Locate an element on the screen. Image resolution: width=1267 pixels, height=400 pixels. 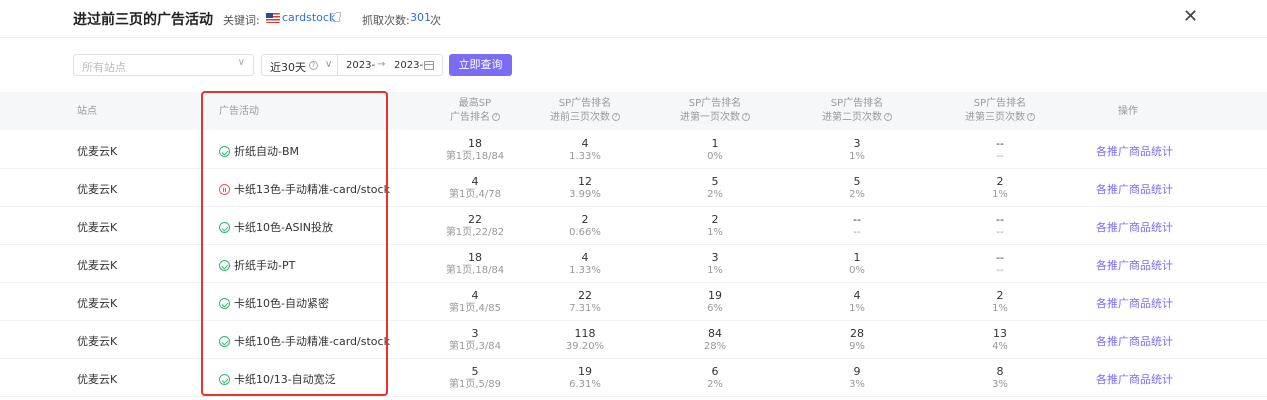
best-rank-detail: 第1页,4/85 is located at coordinates (475, 308).